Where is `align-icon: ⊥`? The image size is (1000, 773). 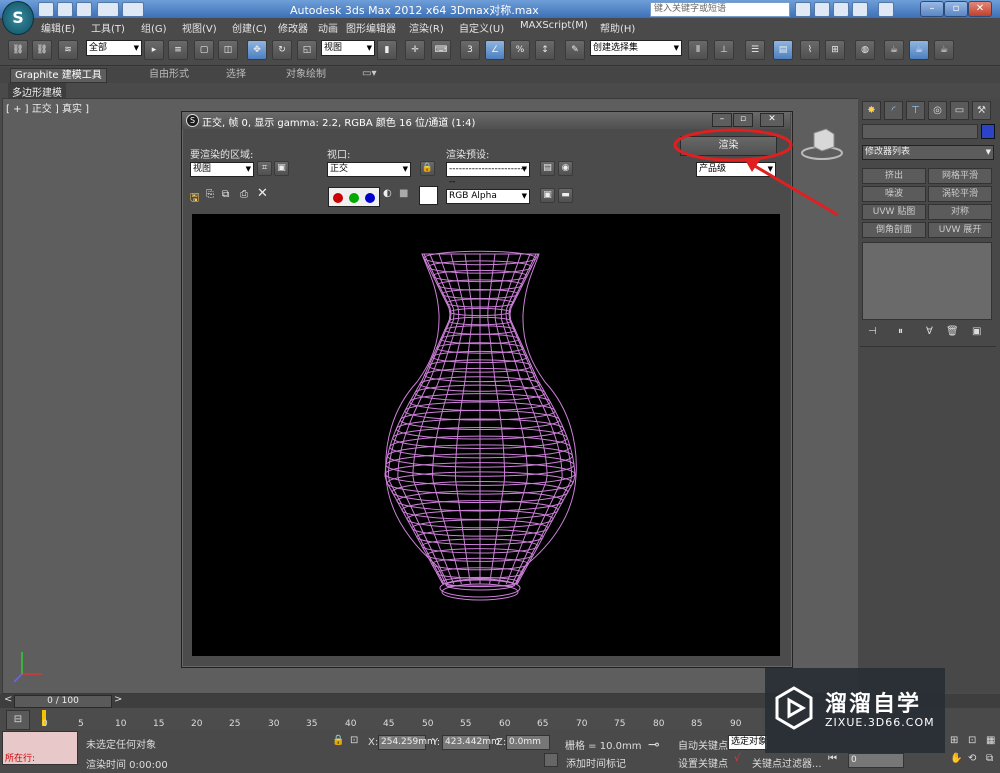
align-icon: ⊥ is located at coordinates (724, 50).